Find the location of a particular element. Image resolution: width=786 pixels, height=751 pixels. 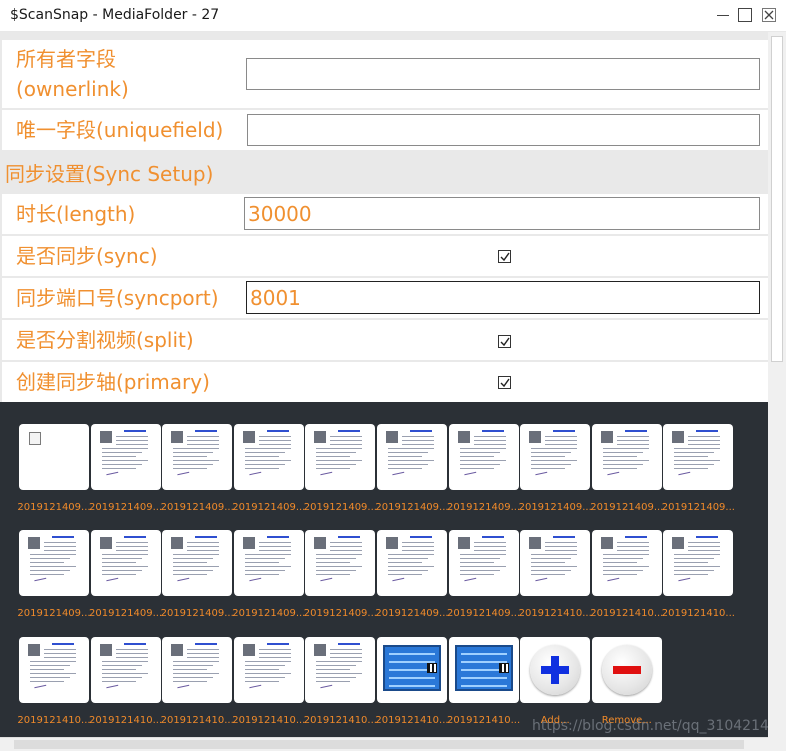

primary-label: 创建同步轴(primary) is located at coordinates (113, 382).